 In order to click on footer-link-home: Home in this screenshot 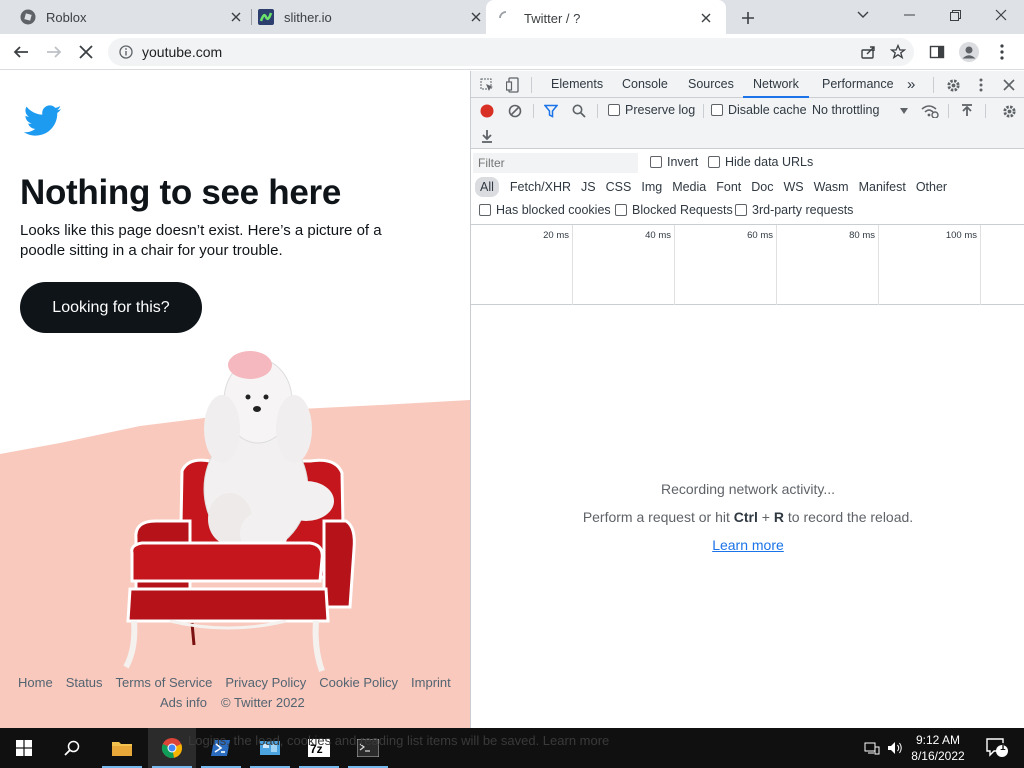, I will do `click(35, 682)`.